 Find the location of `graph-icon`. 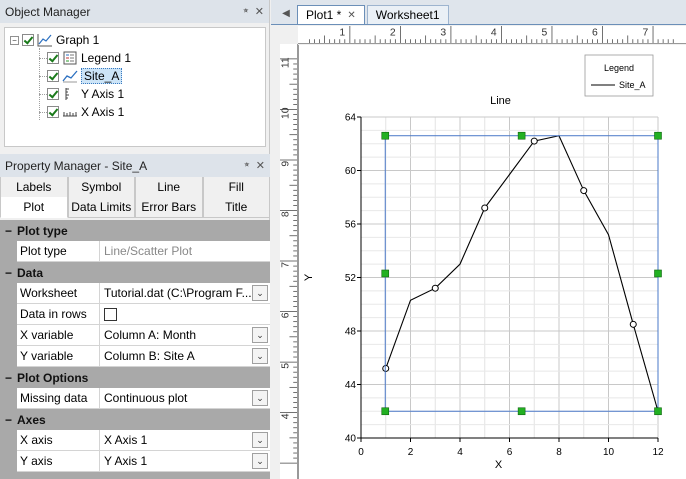

graph-icon is located at coordinates (44, 40).